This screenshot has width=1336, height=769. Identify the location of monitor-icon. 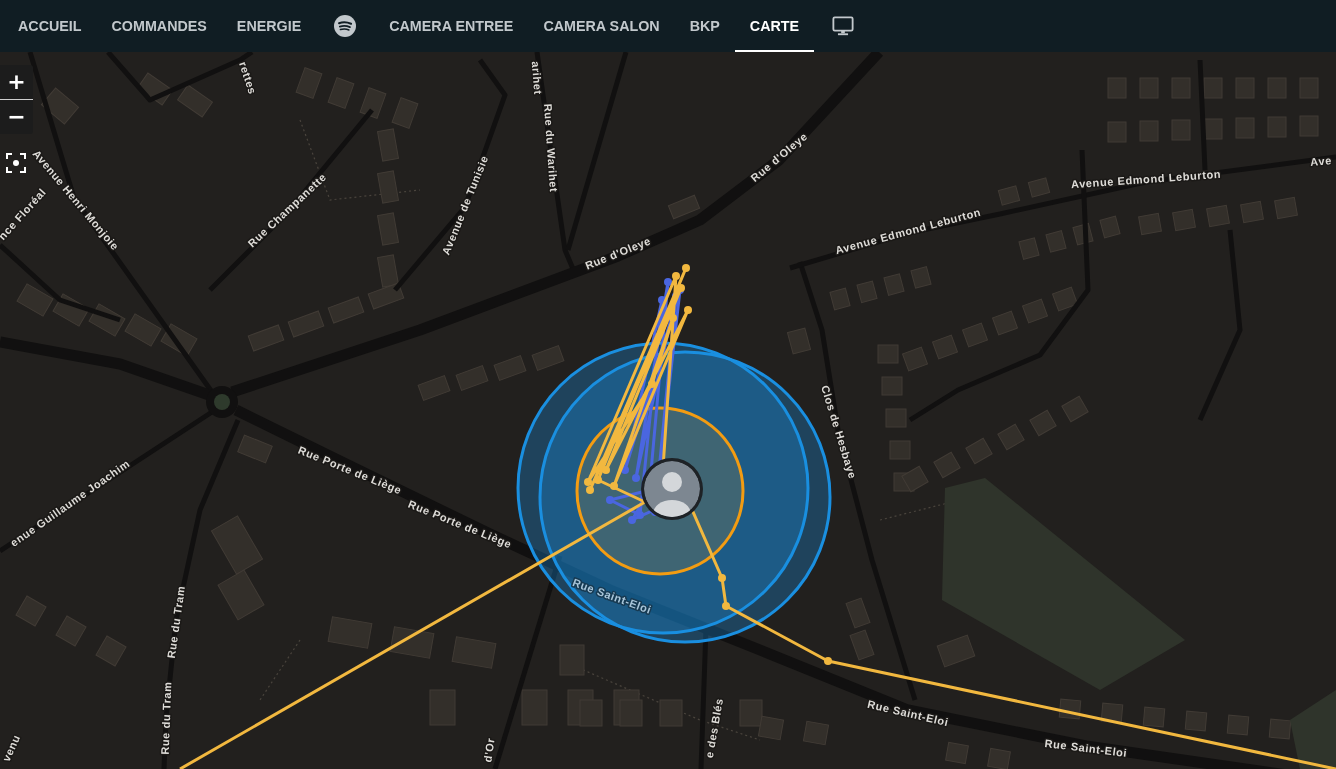
(843, 26).